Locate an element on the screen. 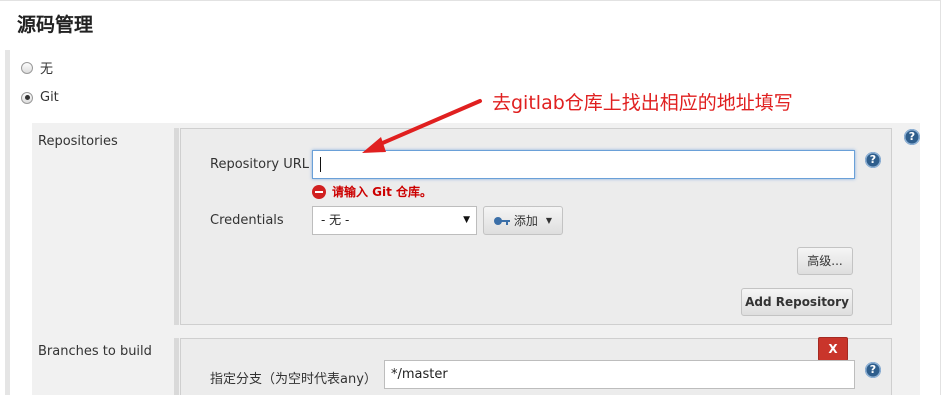  error-icon is located at coordinates (319, 191).